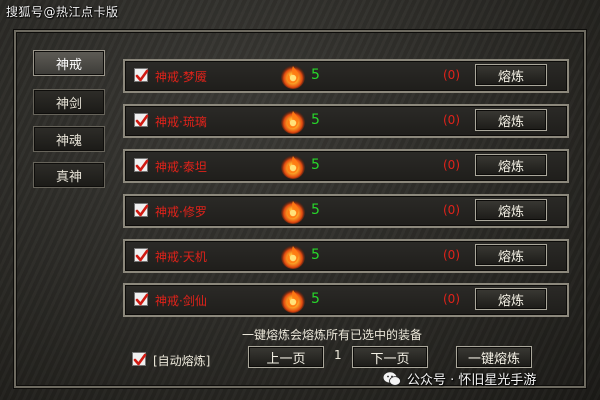 The height and width of the screenshot is (400, 600). What do you see at coordinates (181, 257) in the screenshot?
I see `item-name: 神戒·天机` at bounding box center [181, 257].